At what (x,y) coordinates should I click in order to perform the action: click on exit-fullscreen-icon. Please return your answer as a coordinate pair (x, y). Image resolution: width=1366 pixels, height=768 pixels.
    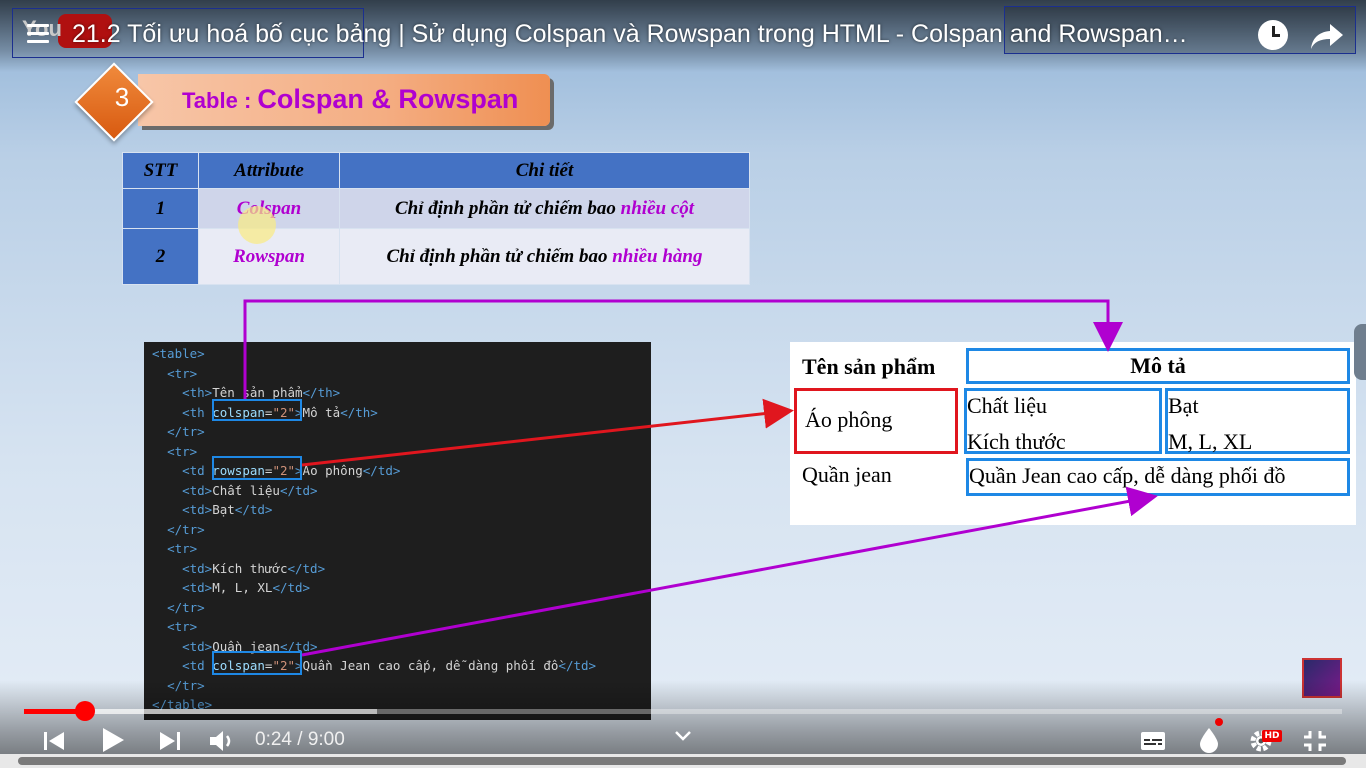
    Looking at the image, I should click on (1315, 741).